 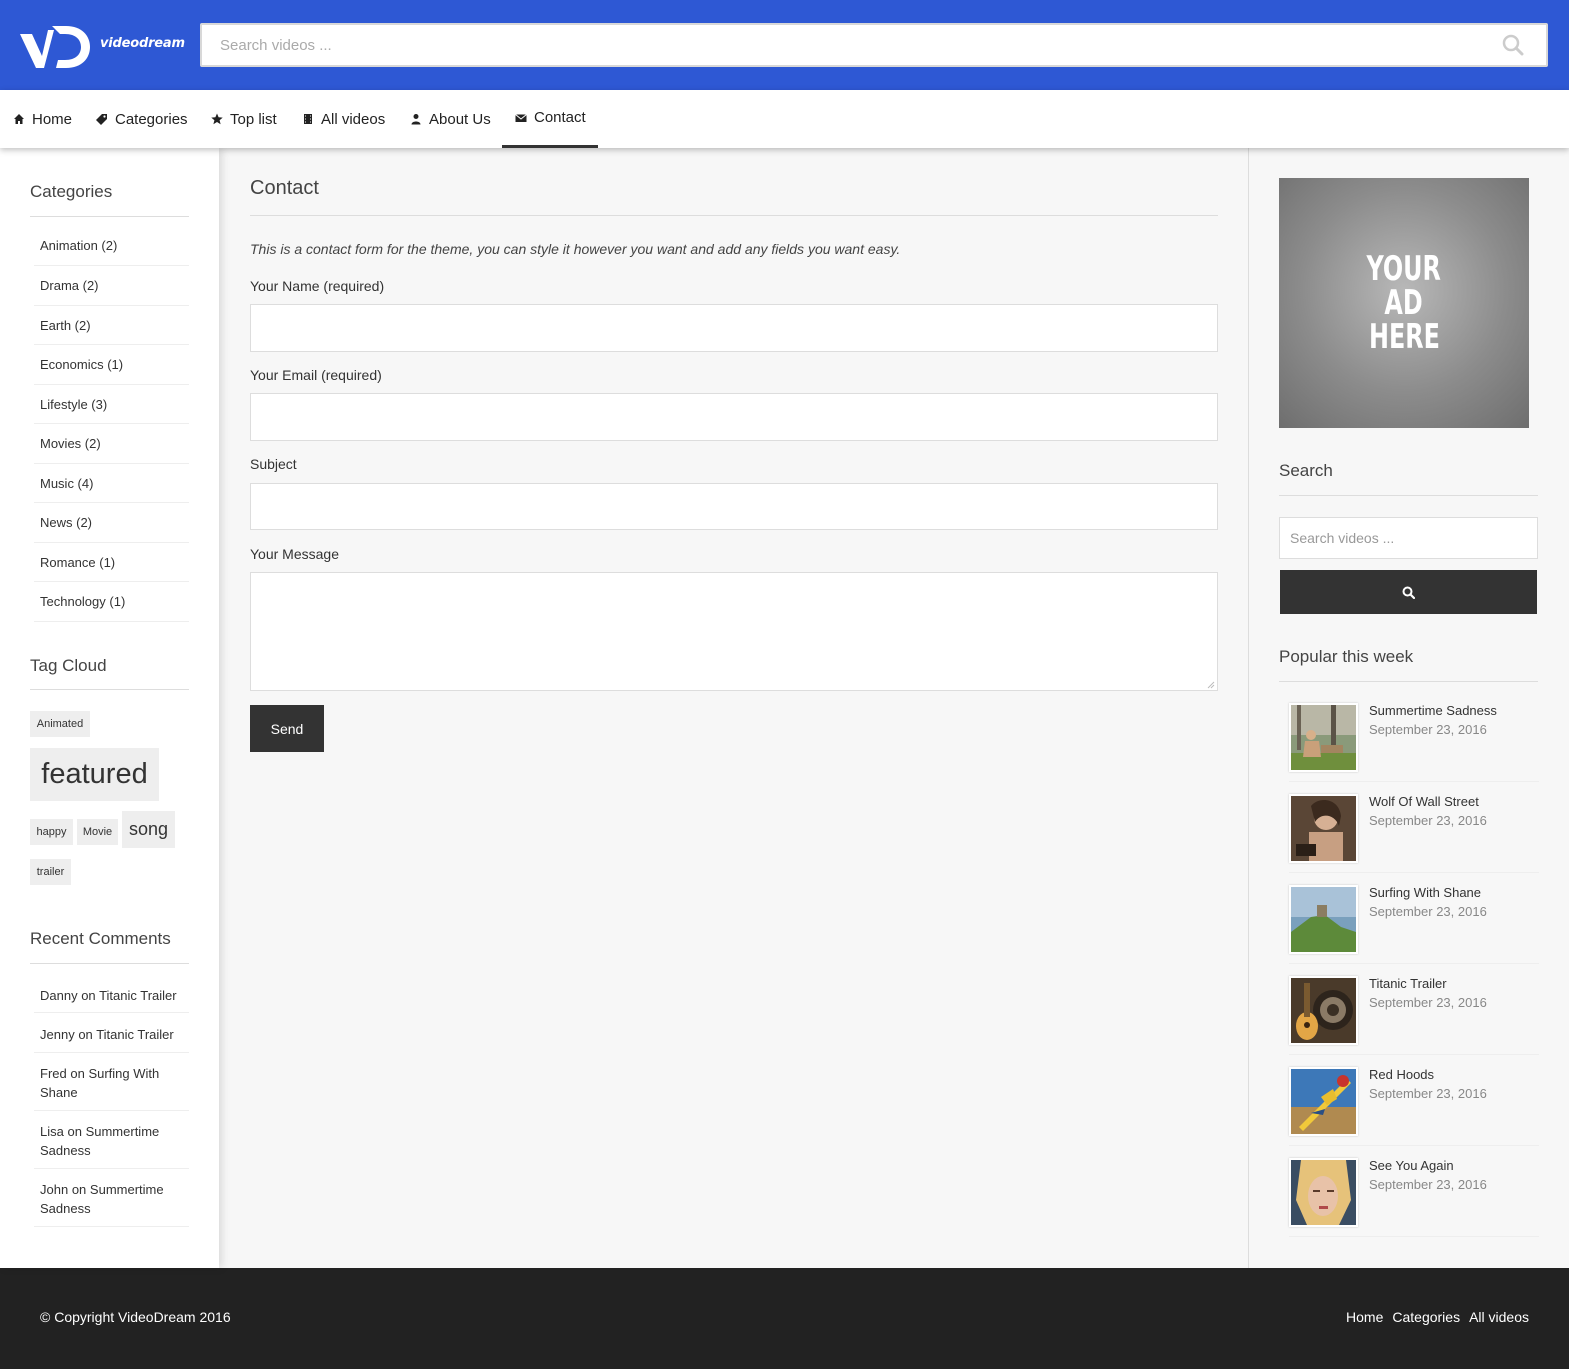 What do you see at coordinates (142, 119) in the screenshot?
I see `nav-categories: Categories` at bounding box center [142, 119].